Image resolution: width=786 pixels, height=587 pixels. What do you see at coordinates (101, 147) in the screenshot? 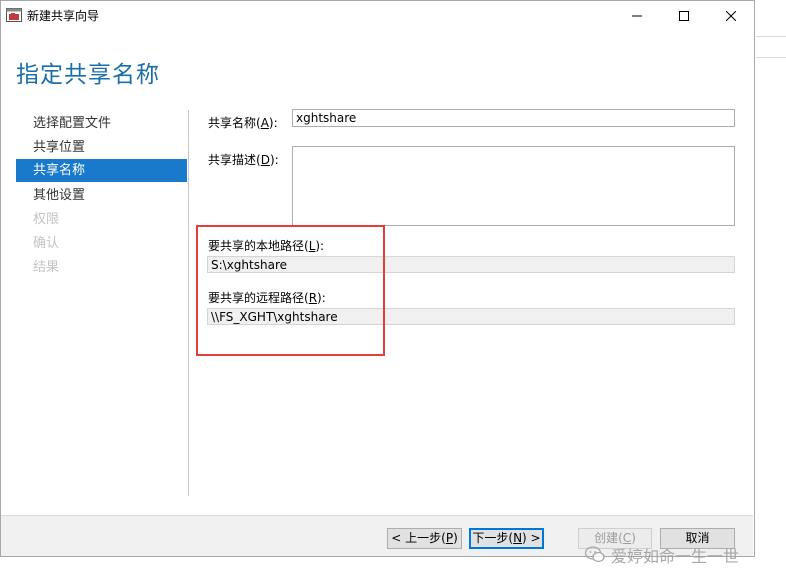
I see `nav-item-share-location: 共享位置` at bounding box center [101, 147].